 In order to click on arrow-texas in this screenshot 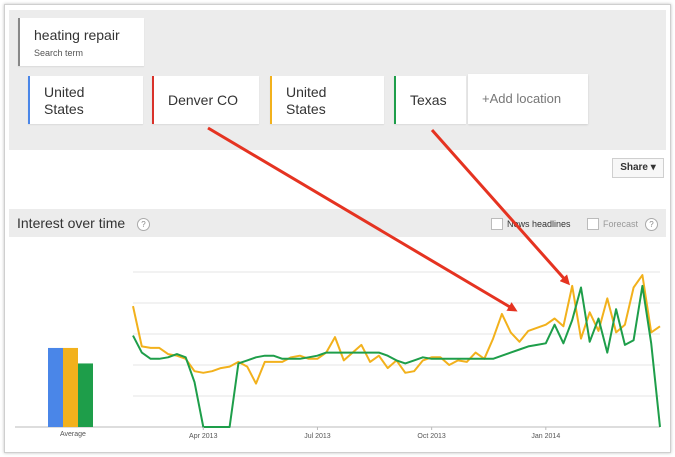, I will do `click(500, 207)`.